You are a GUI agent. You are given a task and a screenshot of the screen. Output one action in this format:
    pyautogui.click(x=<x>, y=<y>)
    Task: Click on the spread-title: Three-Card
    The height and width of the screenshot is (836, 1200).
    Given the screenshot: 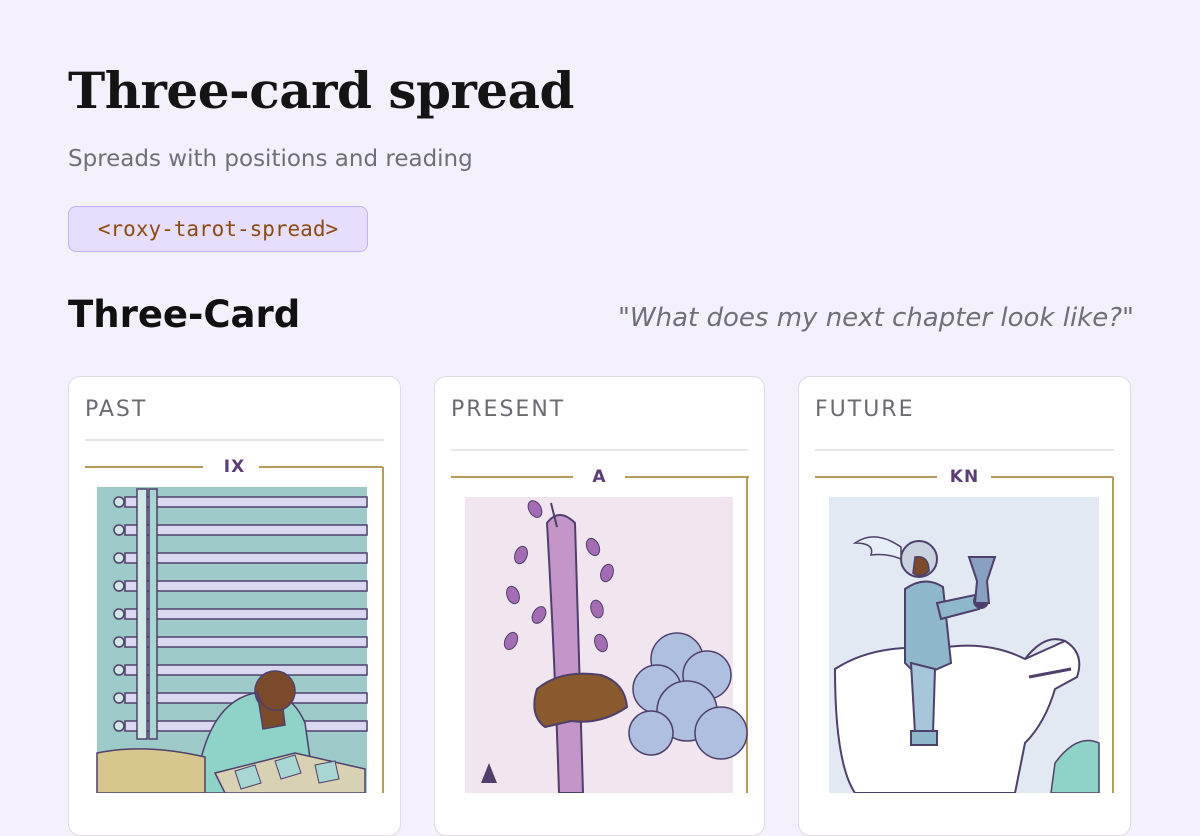 What is the action you would take?
    pyautogui.click(x=184, y=314)
    